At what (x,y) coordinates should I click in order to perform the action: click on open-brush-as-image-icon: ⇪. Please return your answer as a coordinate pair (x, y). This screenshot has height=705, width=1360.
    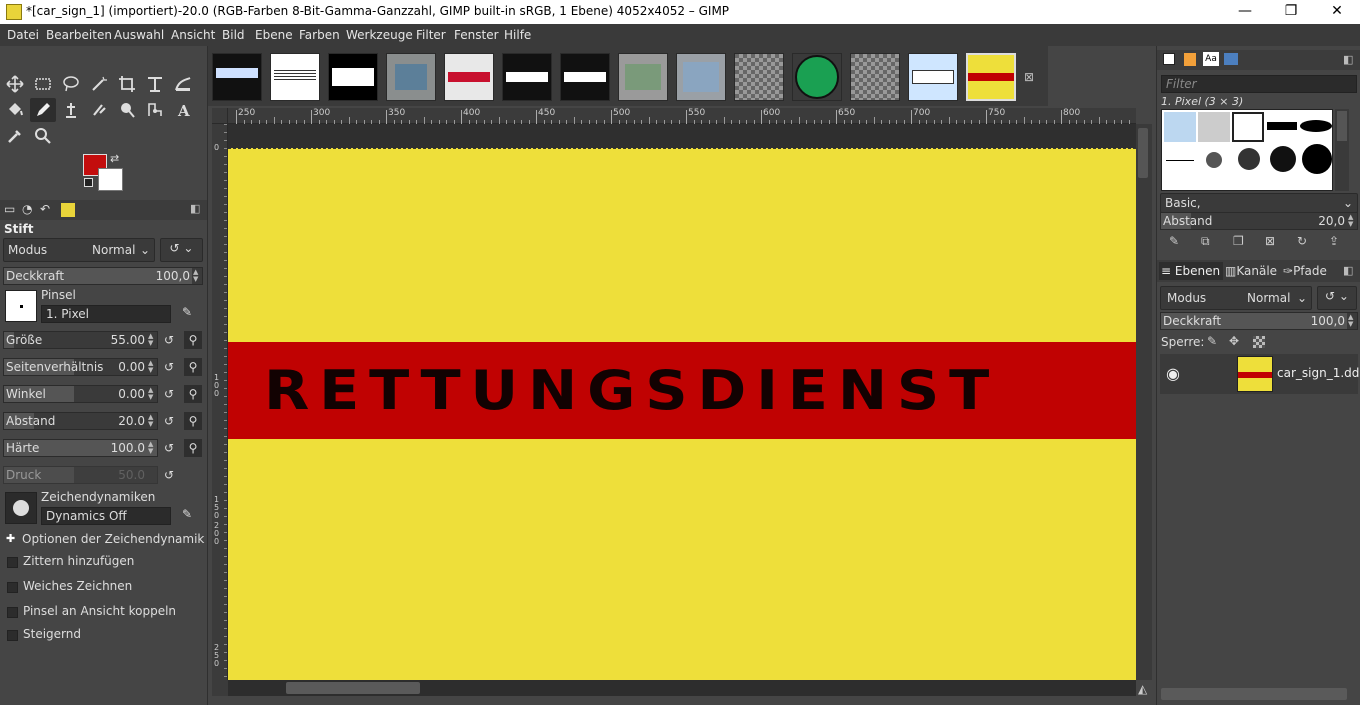
    Looking at the image, I should click on (1334, 241).